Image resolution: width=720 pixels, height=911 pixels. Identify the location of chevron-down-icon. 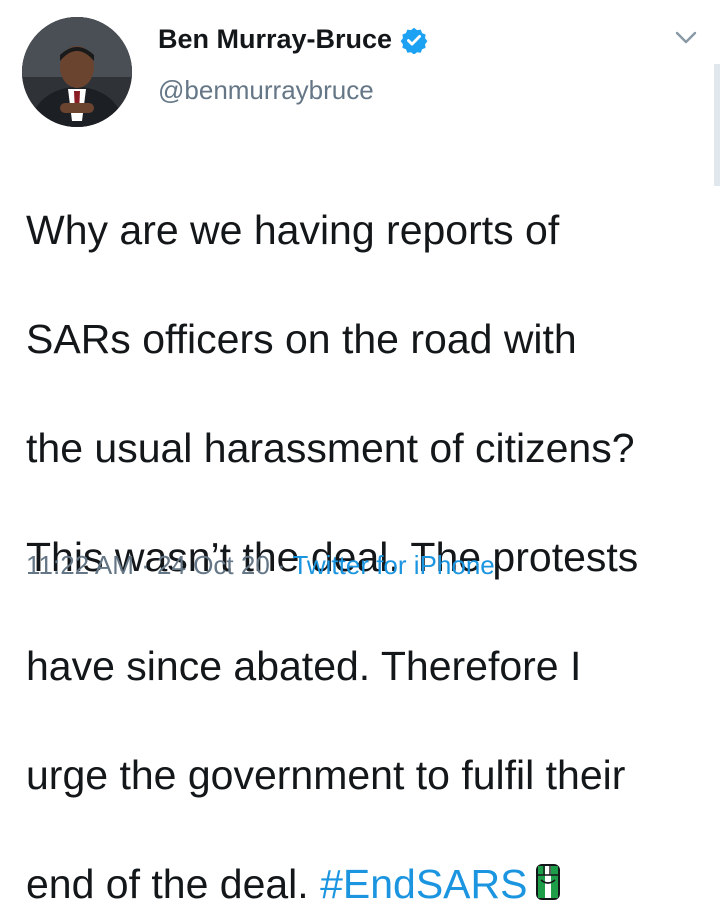
(686, 38).